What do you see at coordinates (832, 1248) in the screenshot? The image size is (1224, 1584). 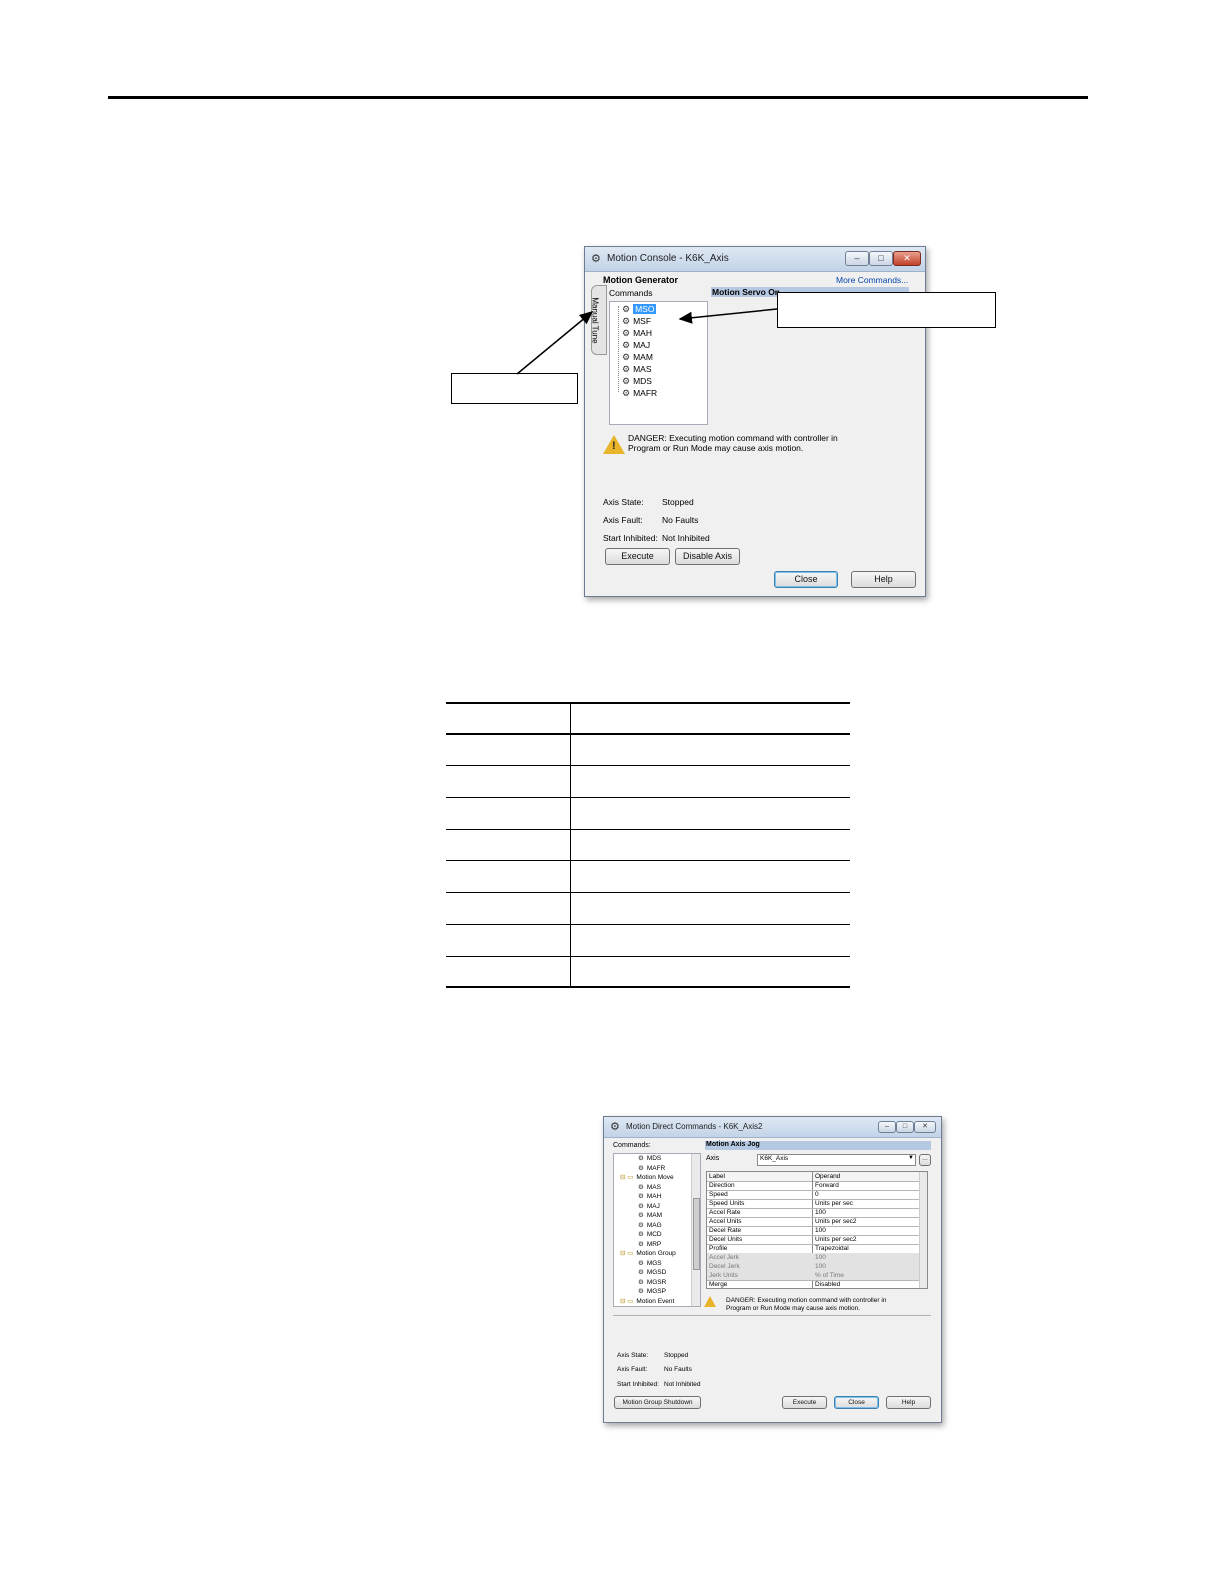 I see `grid-cell-operand: Trapezoidal` at bounding box center [832, 1248].